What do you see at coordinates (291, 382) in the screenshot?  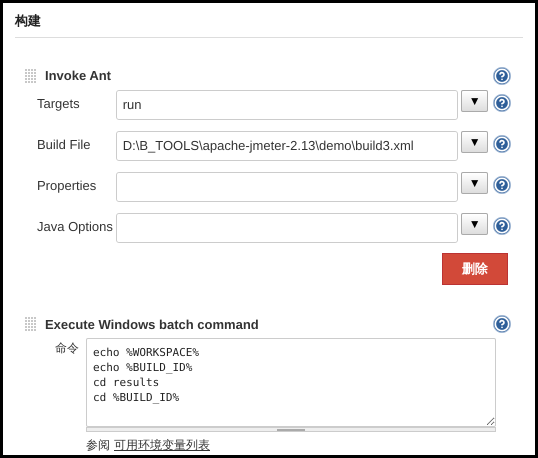 I see `command-textarea: echo %WORKSPACE% echo %BUILD_ID% cd results cd %BUILD_ID%` at bounding box center [291, 382].